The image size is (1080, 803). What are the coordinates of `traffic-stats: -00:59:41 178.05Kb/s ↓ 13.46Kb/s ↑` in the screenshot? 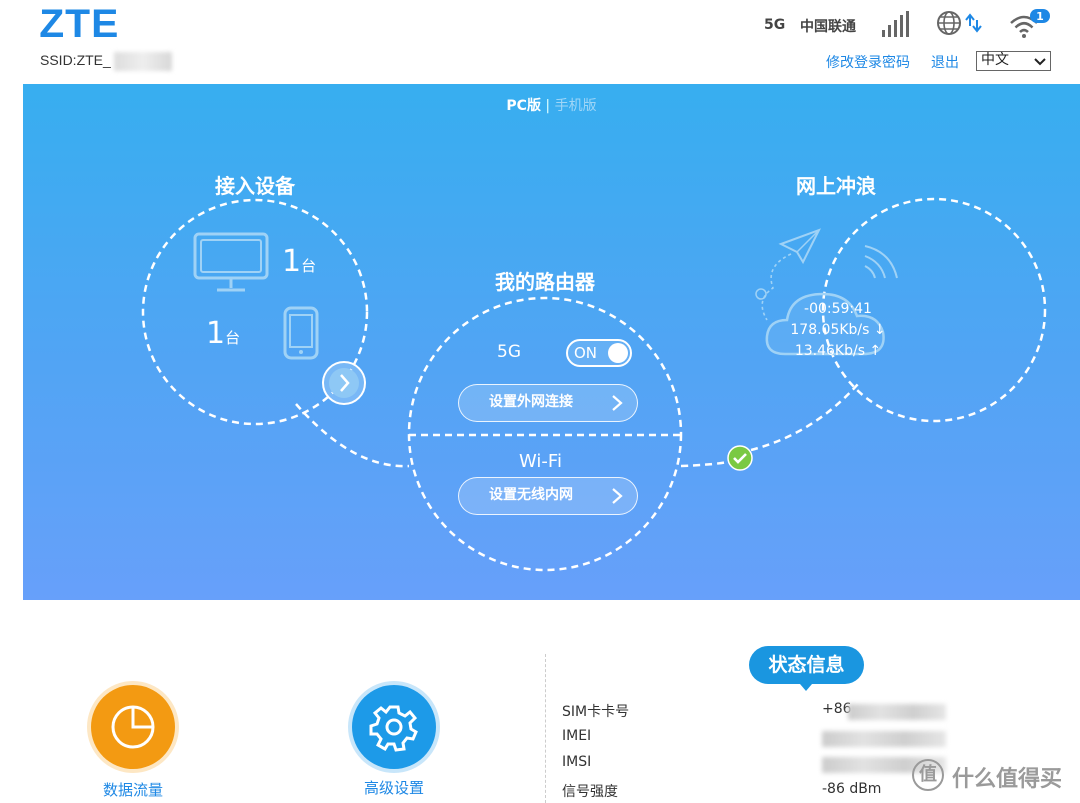 It's located at (838, 330).